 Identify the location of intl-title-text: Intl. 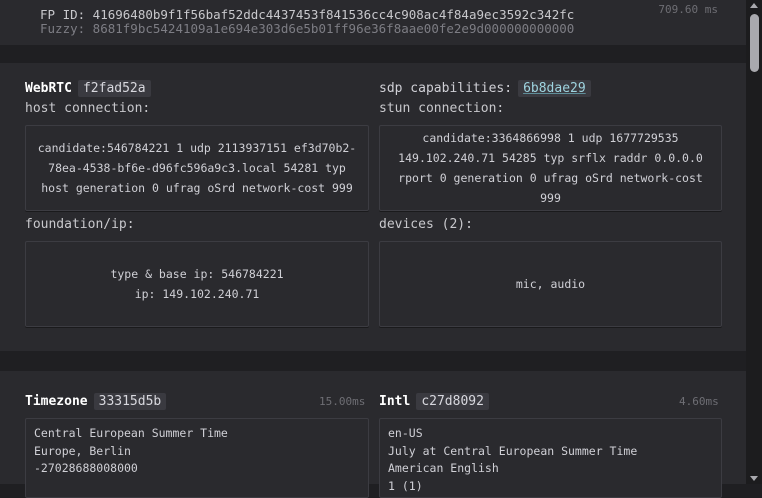
(395, 401).